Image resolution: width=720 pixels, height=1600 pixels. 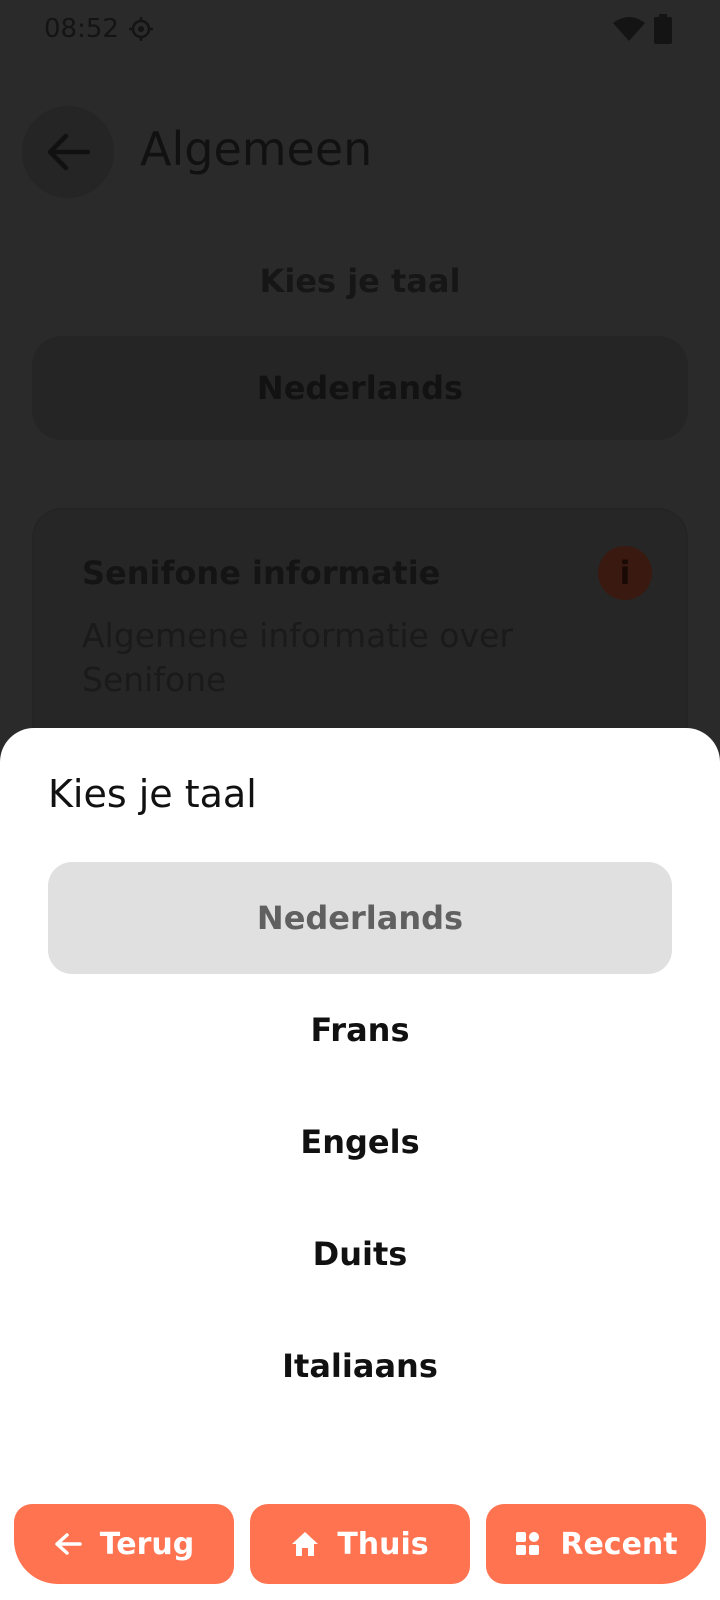 I want to click on wifi-icon, so click(x=629, y=29).